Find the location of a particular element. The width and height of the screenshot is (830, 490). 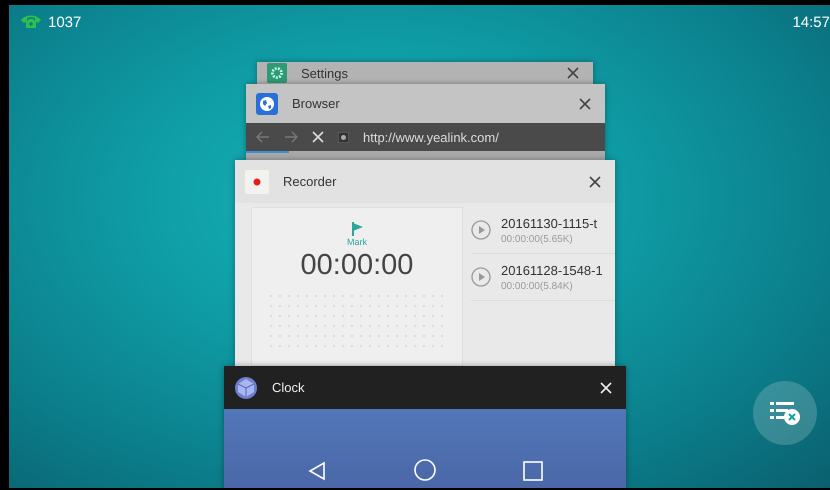

app-card: Settings is located at coordinates (425, 73).